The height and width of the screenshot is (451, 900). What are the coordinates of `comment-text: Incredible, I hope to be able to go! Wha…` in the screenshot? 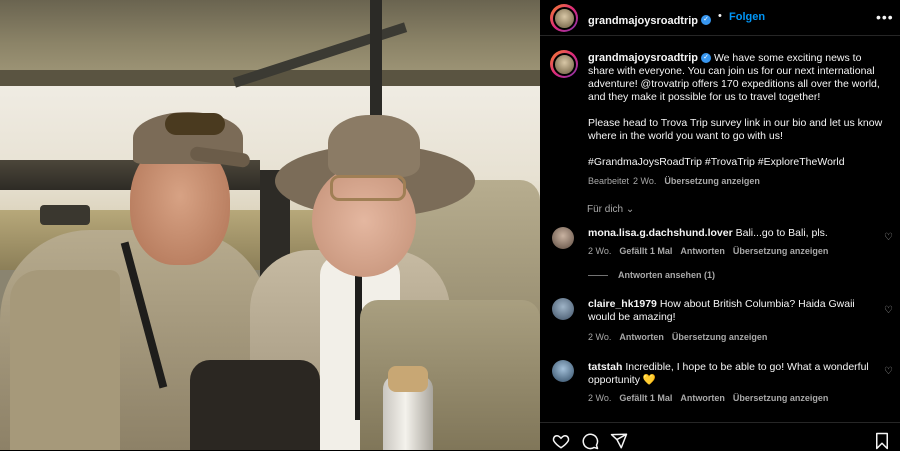 It's located at (728, 373).